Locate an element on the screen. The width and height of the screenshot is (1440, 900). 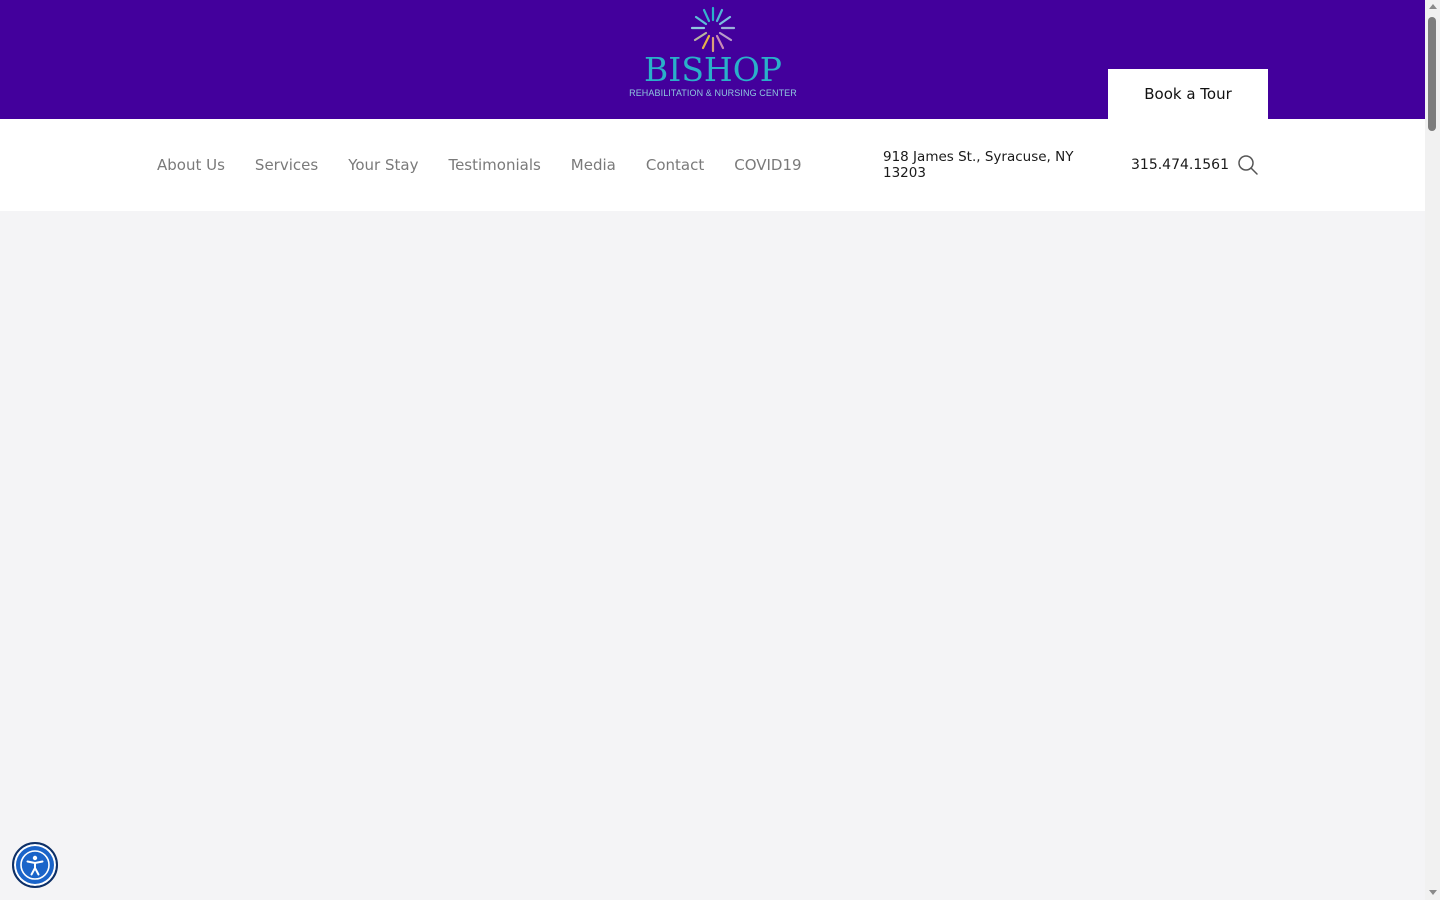
logo-mark-icon is located at coordinates (713, 29).